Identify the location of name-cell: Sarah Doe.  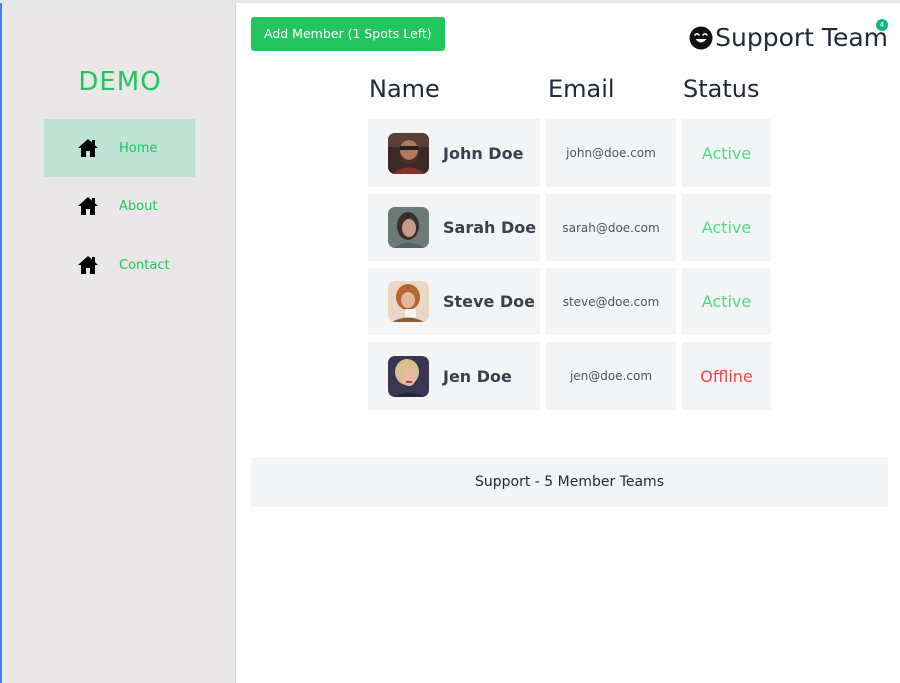
(454, 227).